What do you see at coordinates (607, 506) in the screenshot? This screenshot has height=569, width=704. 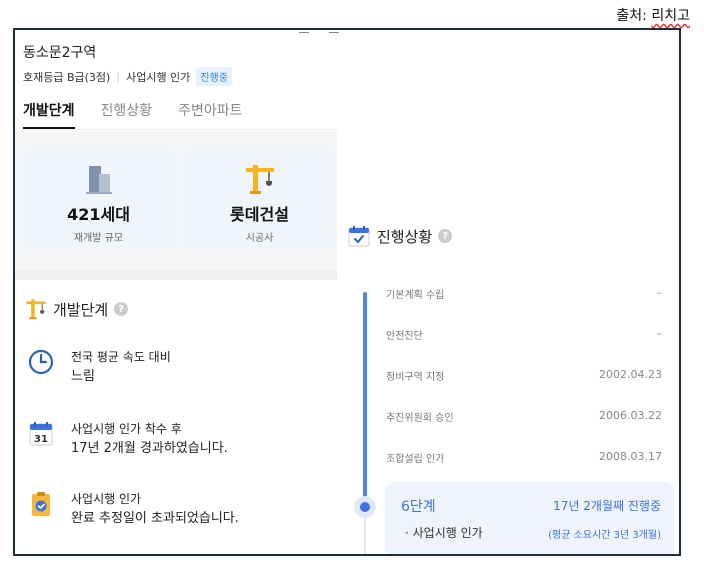 I see `current-stage-duration: 17년 2개월째 진행중` at bounding box center [607, 506].